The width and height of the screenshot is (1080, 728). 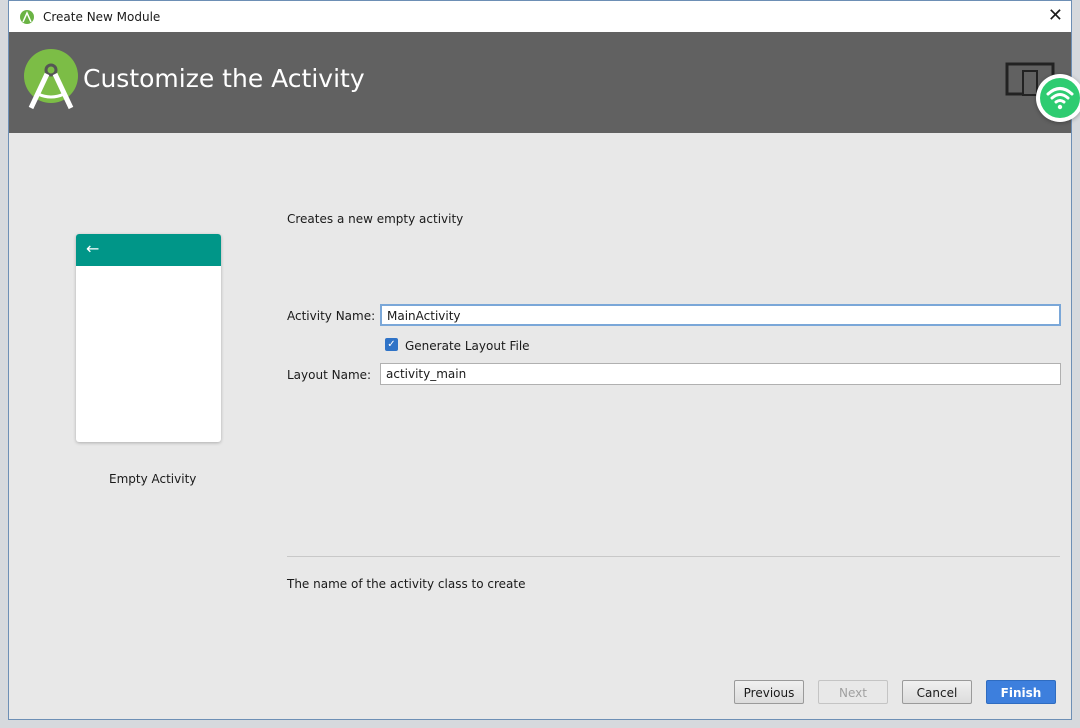 I want to click on close-icon: ✕, so click(x=1055, y=15).